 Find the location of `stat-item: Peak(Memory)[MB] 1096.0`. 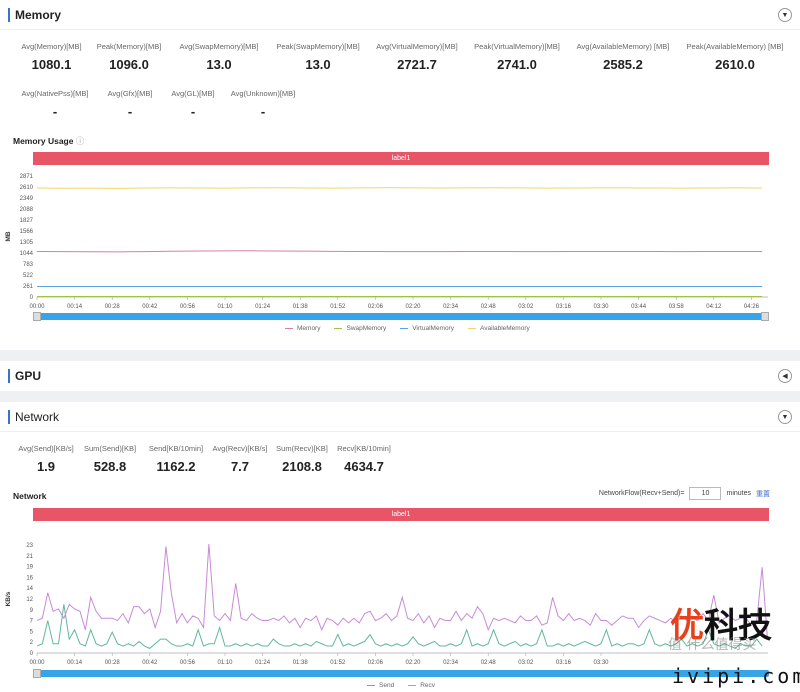

stat-item: Peak(Memory)[MB] 1096.0 is located at coordinates (129, 57).